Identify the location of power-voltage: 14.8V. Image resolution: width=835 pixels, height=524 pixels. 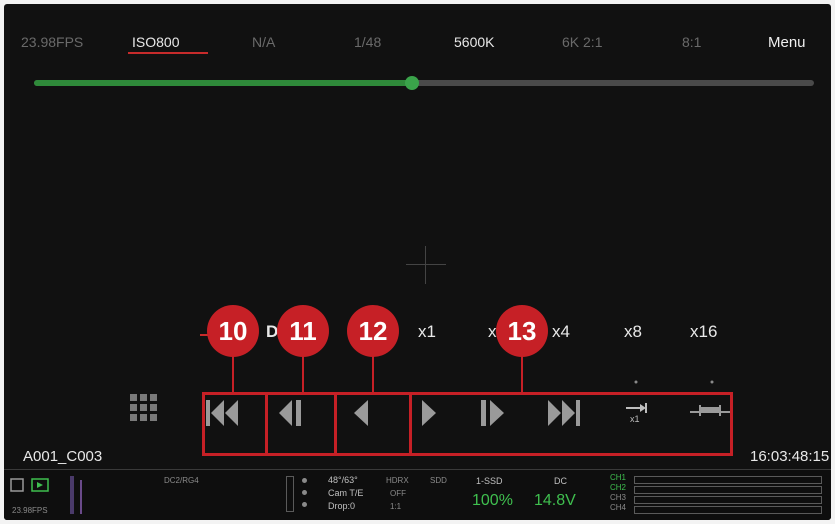
(555, 500).